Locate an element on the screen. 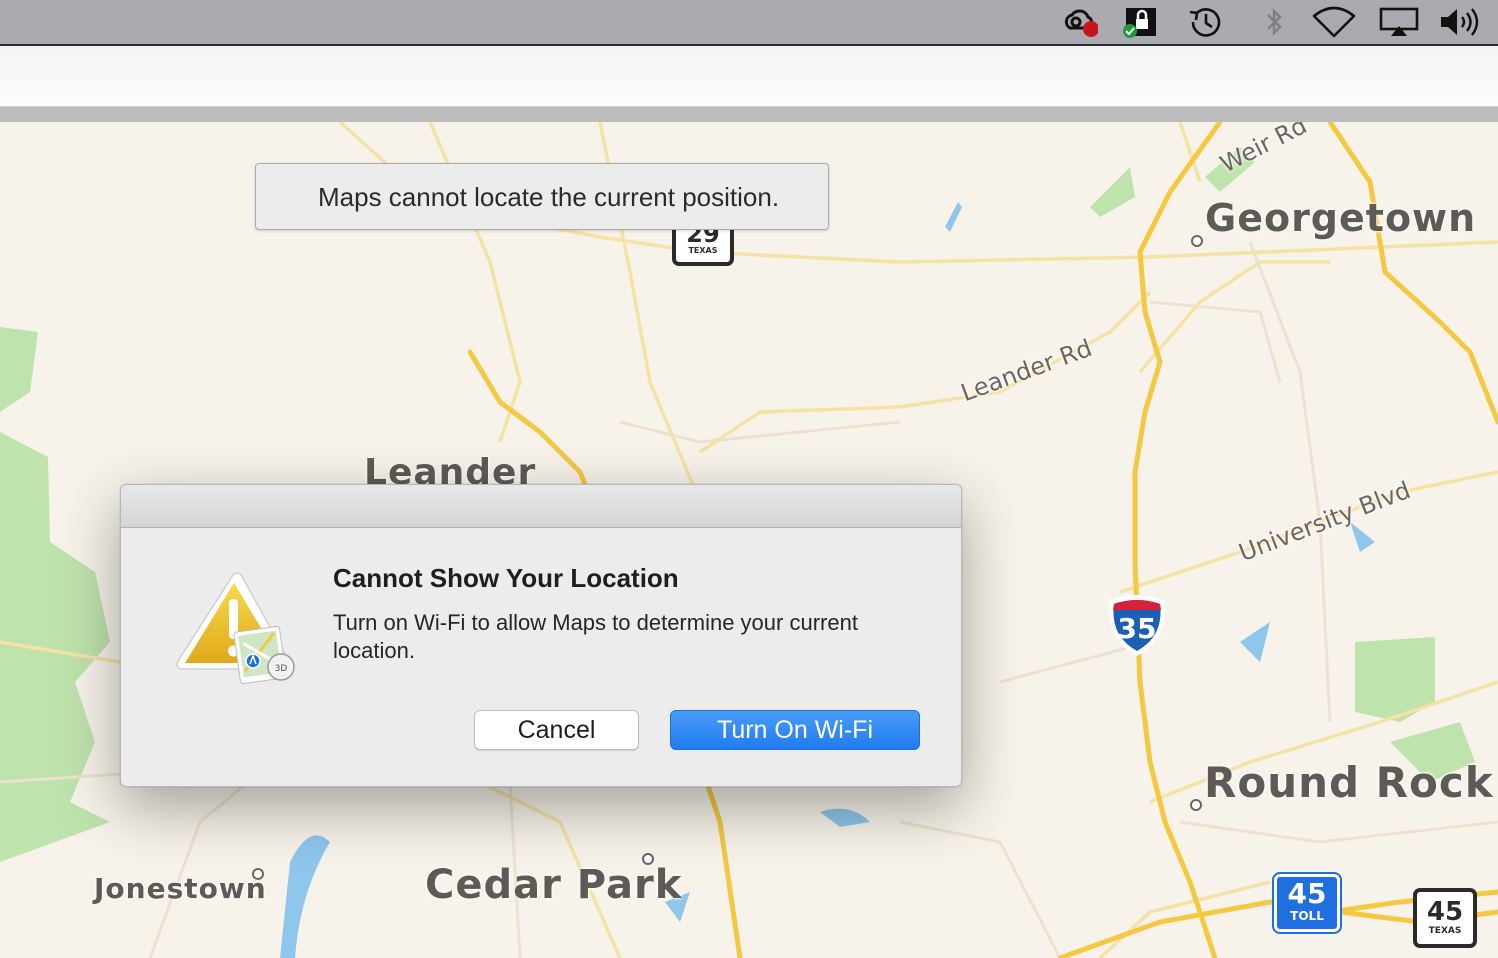 This screenshot has width=1498, height=958. highway-shield-tx45: 45 TEXAS is located at coordinates (1445, 918).